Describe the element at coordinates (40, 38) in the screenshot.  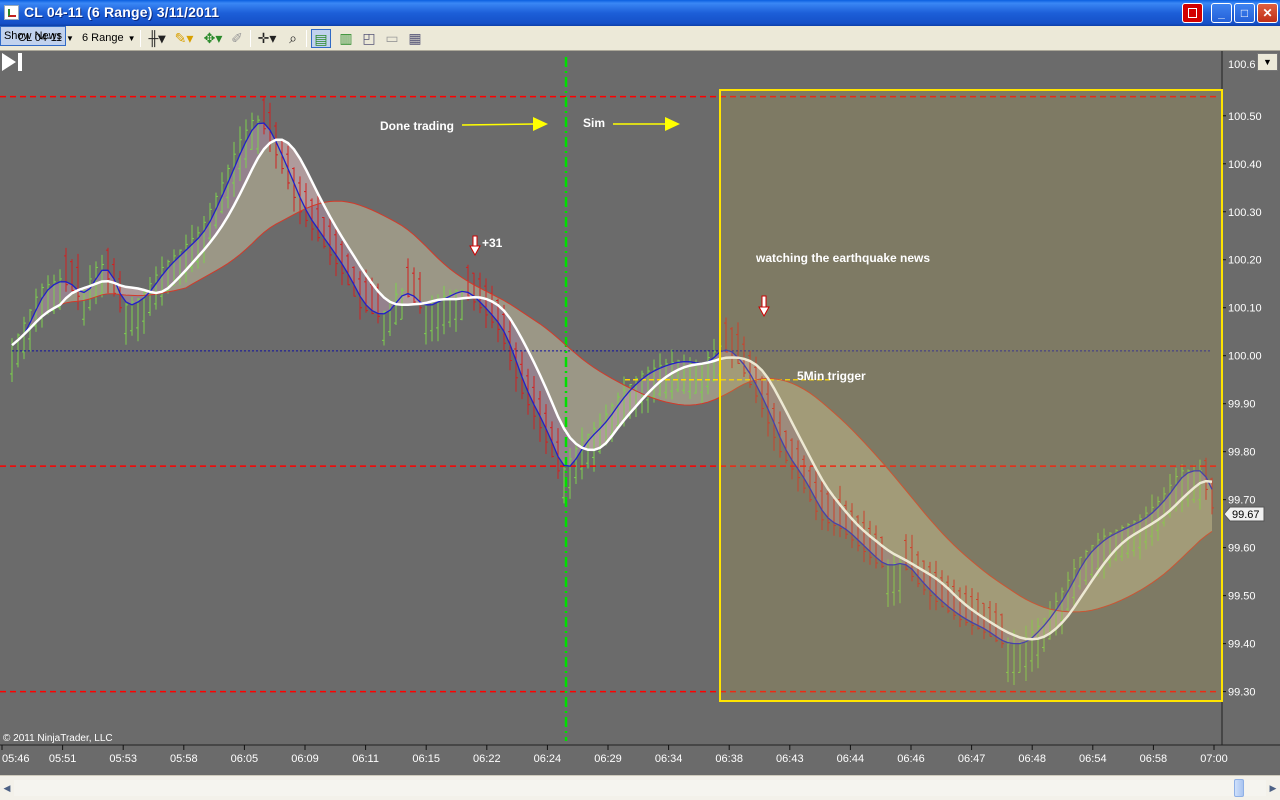
I see `instrument-label: CL 04-11` at that location.